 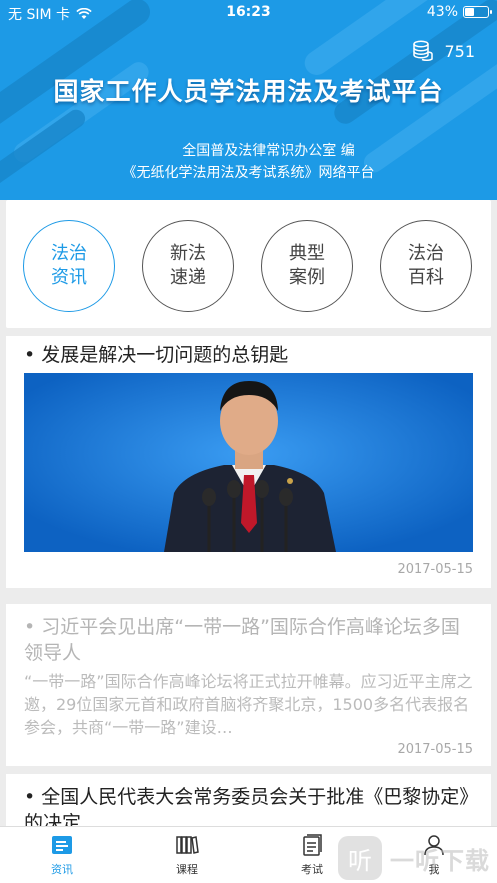 I want to click on tab-news: 资讯, so click(x=62, y=855).